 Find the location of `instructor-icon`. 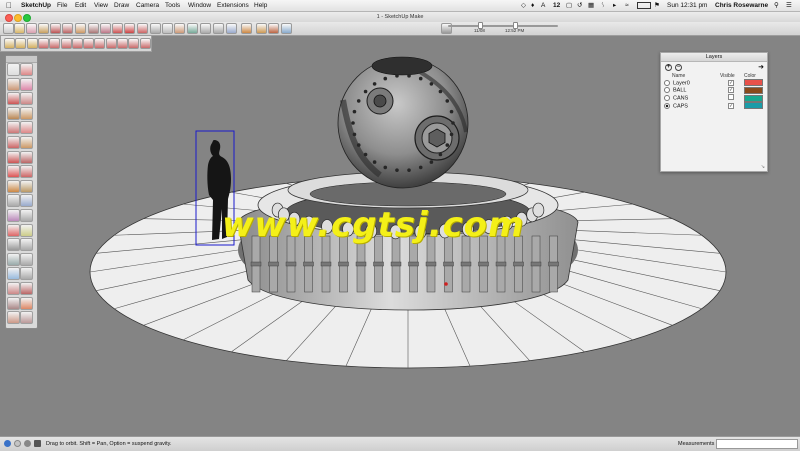

instructor-icon is located at coordinates (27, 443).